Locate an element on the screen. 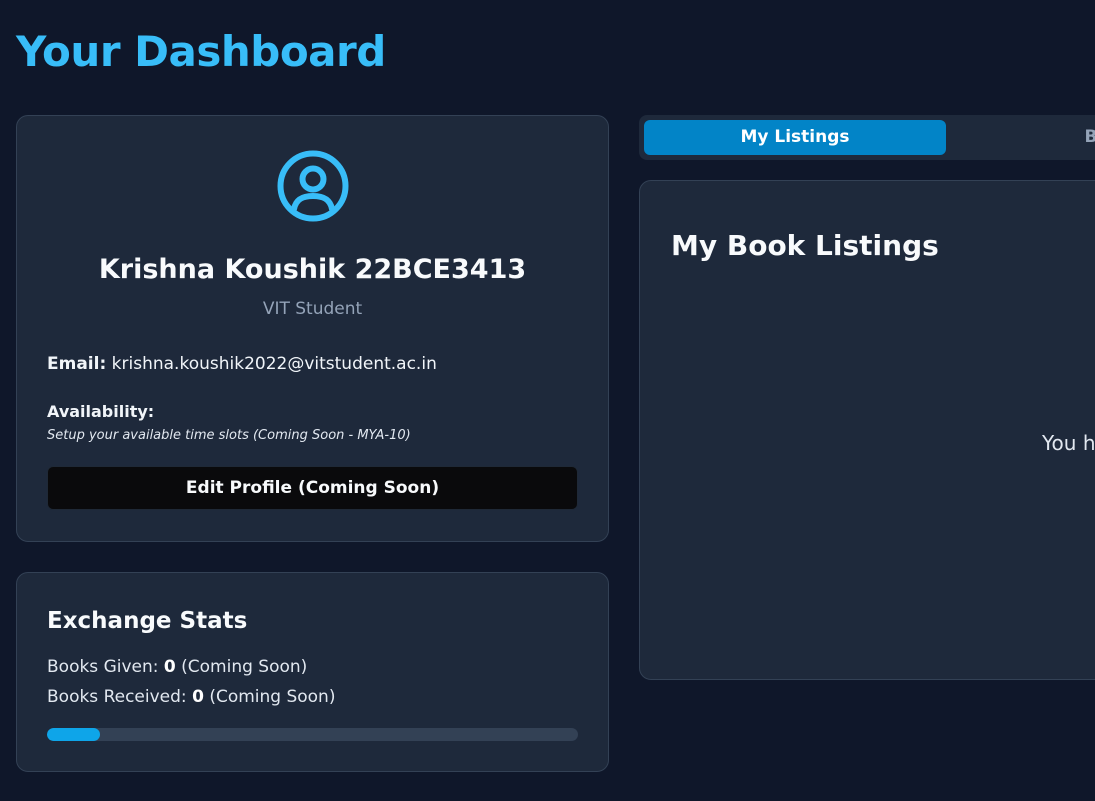 Image resolution: width=1095 pixels, height=801 pixels. user-name: Krishna Koushik 22BCE3413 is located at coordinates (312, 269).